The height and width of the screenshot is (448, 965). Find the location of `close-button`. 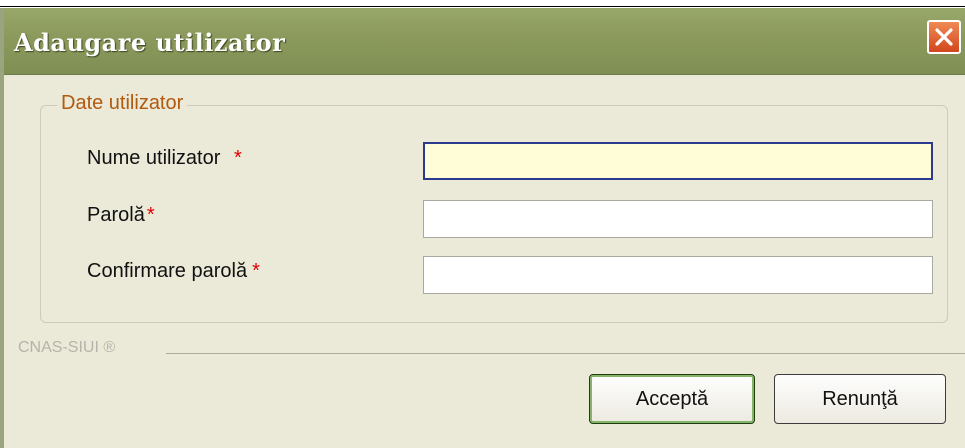

close-button is located at coordinates (944, 37).